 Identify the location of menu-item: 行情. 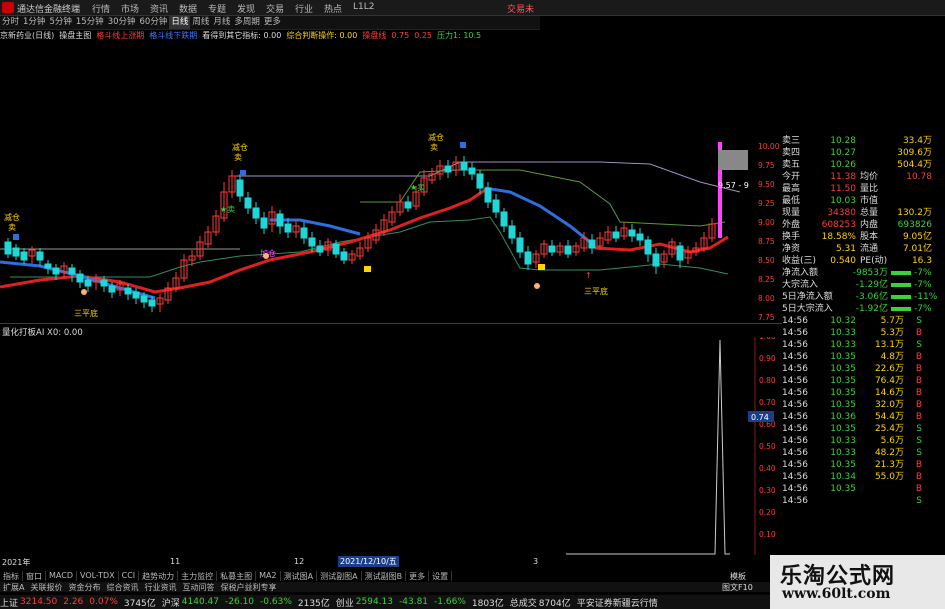
(106, 8).